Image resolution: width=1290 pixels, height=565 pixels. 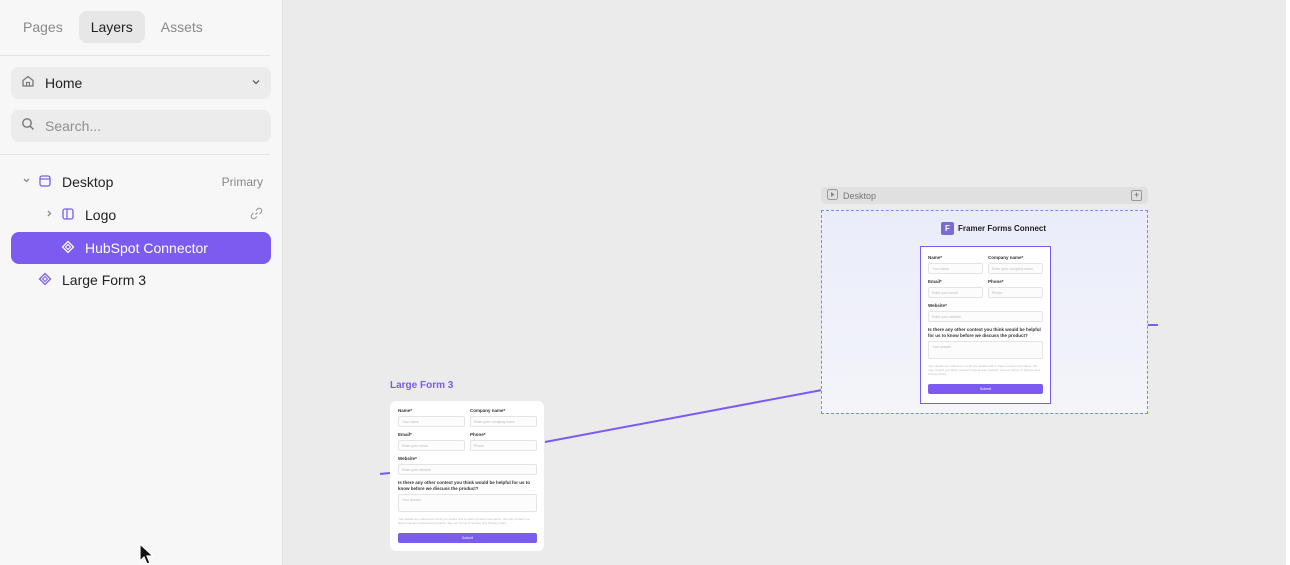 I want to click on large-form-label: Large Form 3, so click(x=421, y=385).